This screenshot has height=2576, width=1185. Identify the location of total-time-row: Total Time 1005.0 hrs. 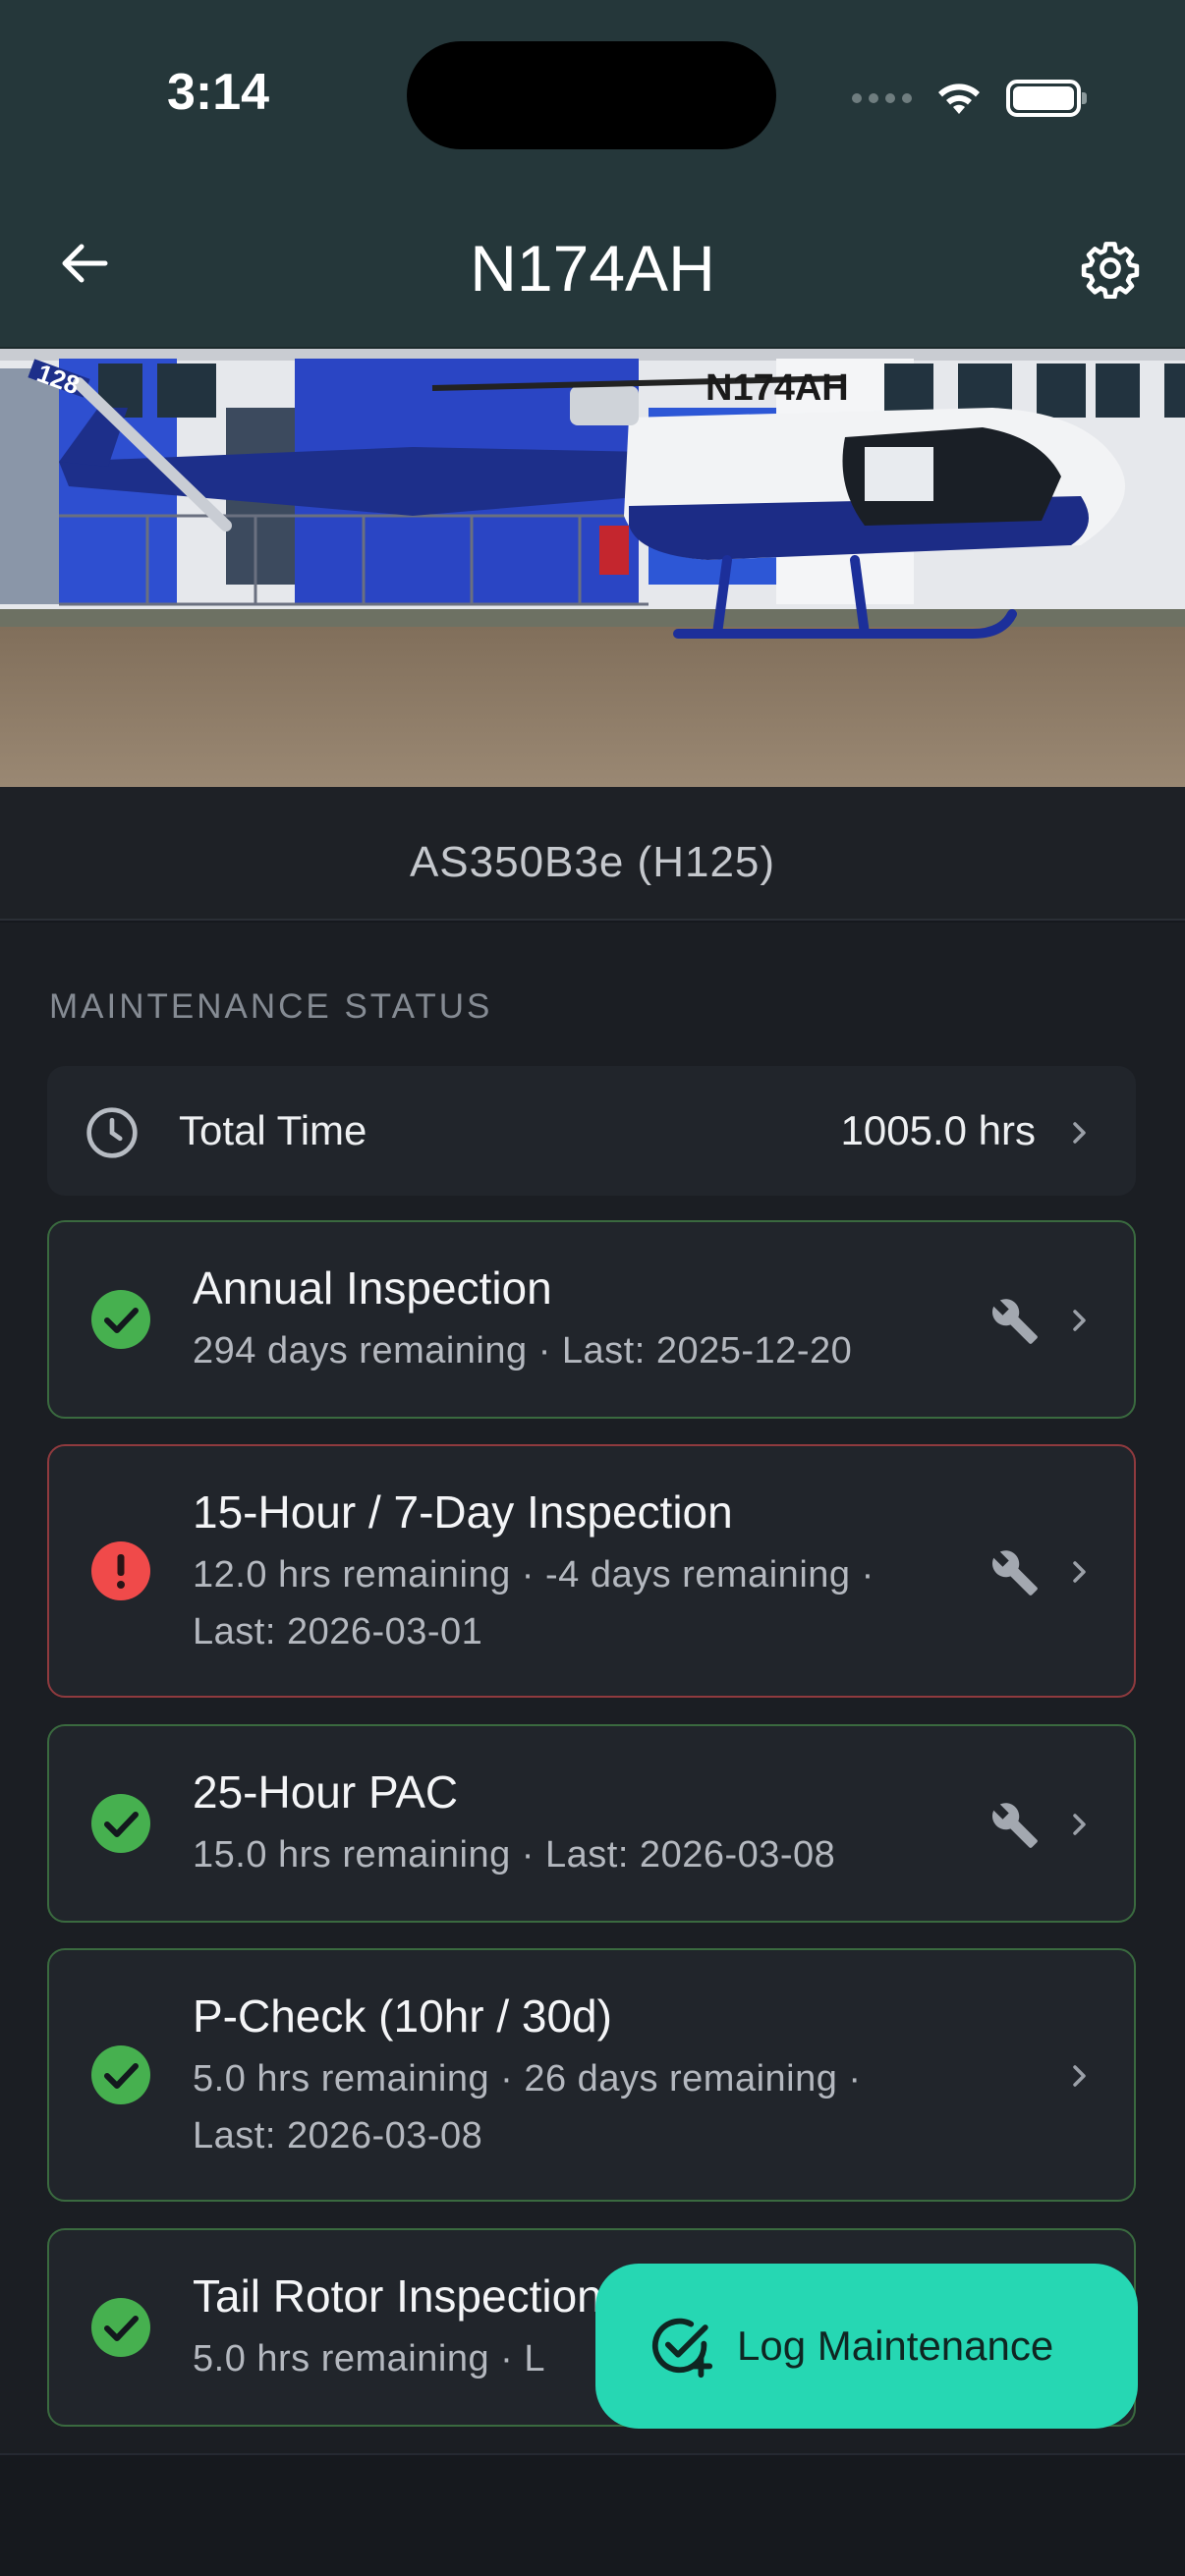
(592, 1131).